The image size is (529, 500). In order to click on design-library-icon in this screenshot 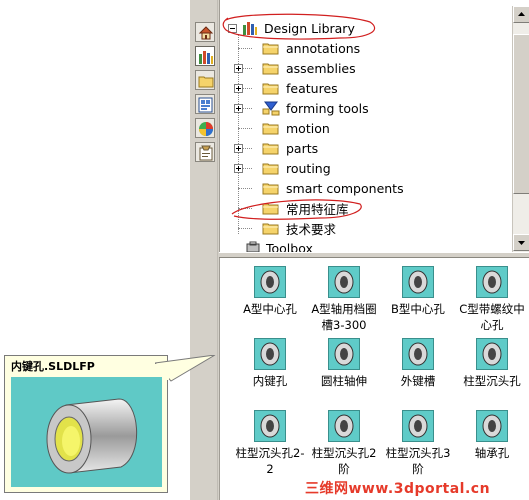, I will do `click(206, 57)`.